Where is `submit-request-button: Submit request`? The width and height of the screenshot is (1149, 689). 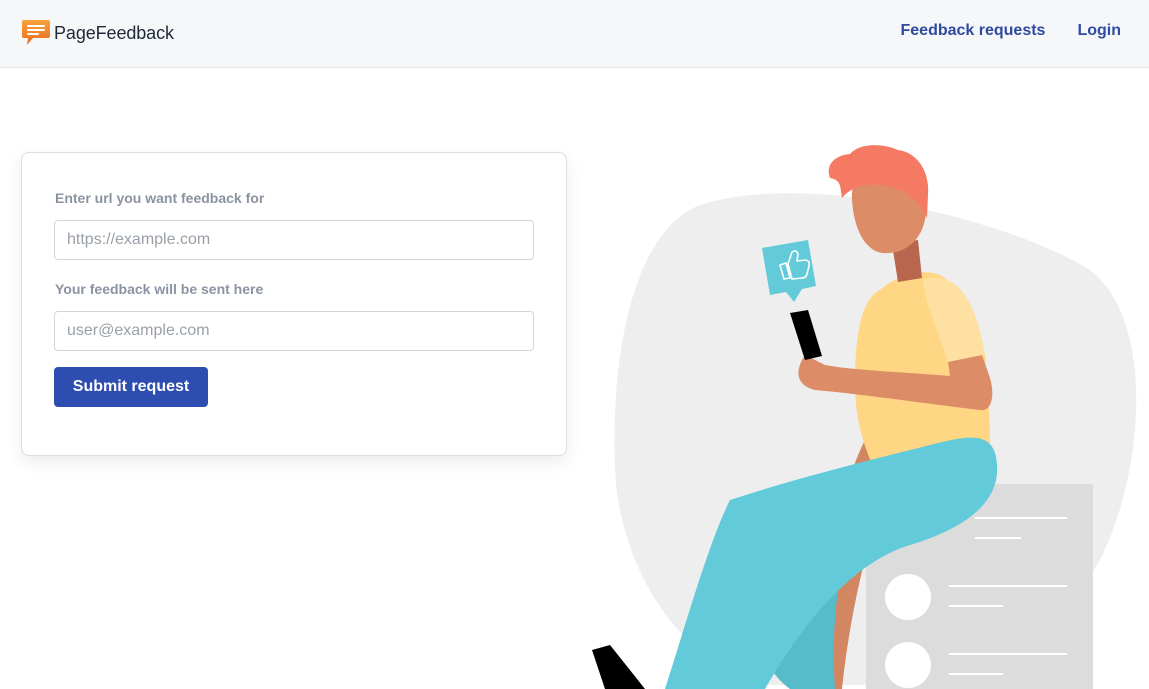
submit-request-button: Submit request is located at coordinates (131, 387).